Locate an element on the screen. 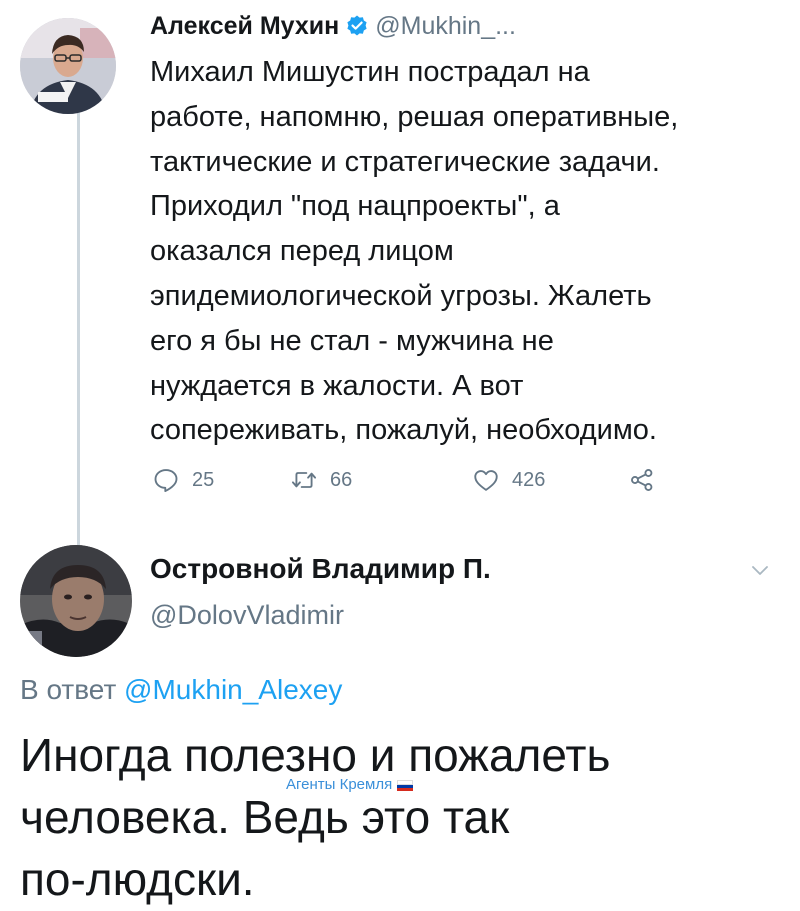 The image size is (800, 911). russian-flag-icon is located at coordinates (405, 785).